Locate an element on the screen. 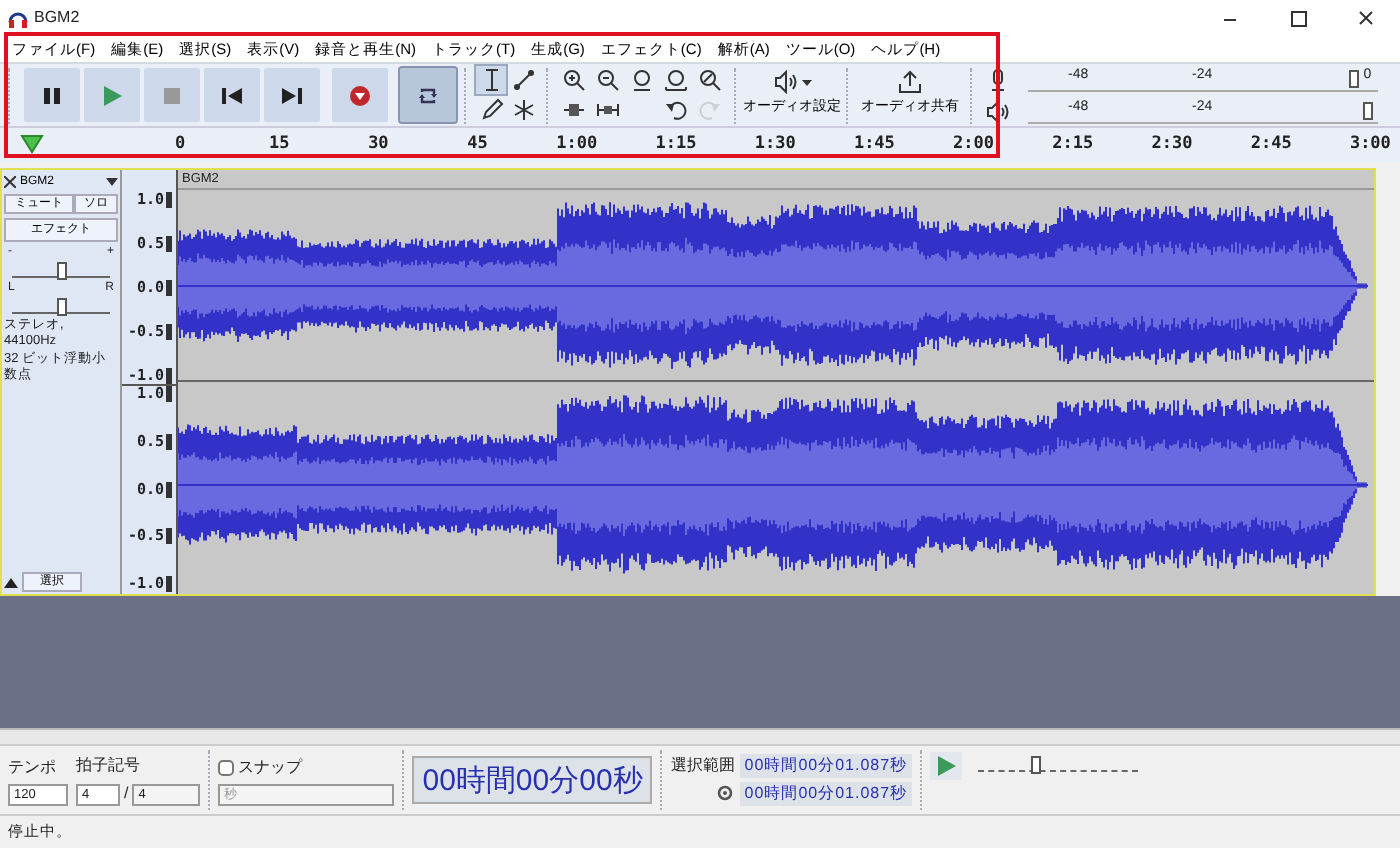 This screenshot has height=848, width=1400. ruler-label: 3:00 is located at coordinates (1370, 145).